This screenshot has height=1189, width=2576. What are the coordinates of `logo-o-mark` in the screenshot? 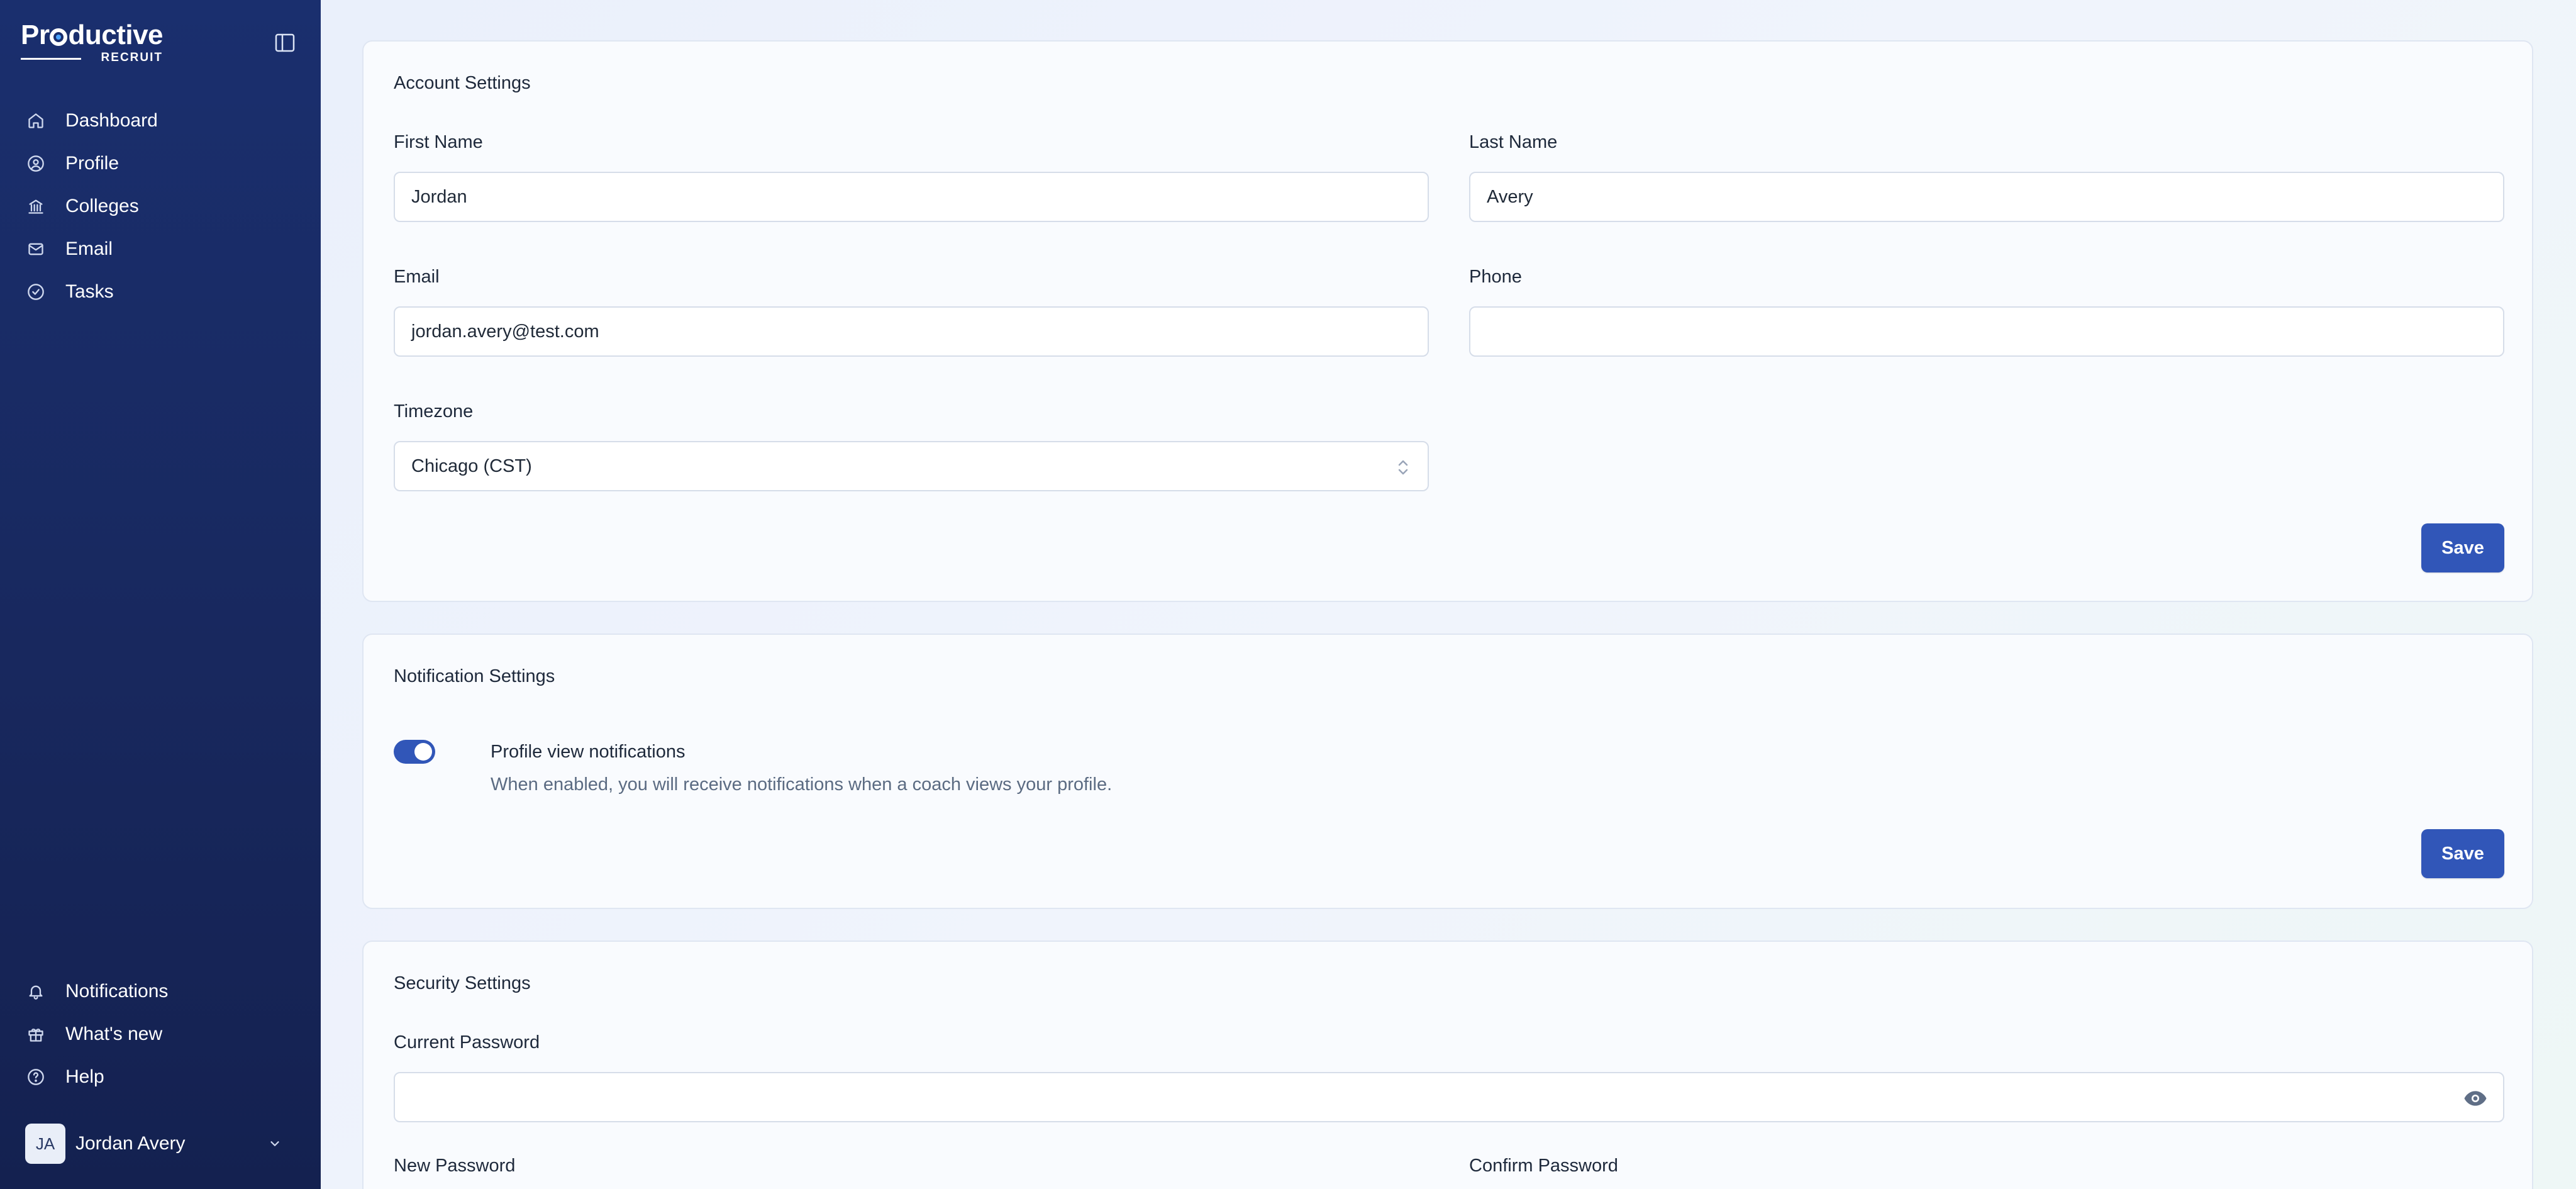 It's located at (59, 37).